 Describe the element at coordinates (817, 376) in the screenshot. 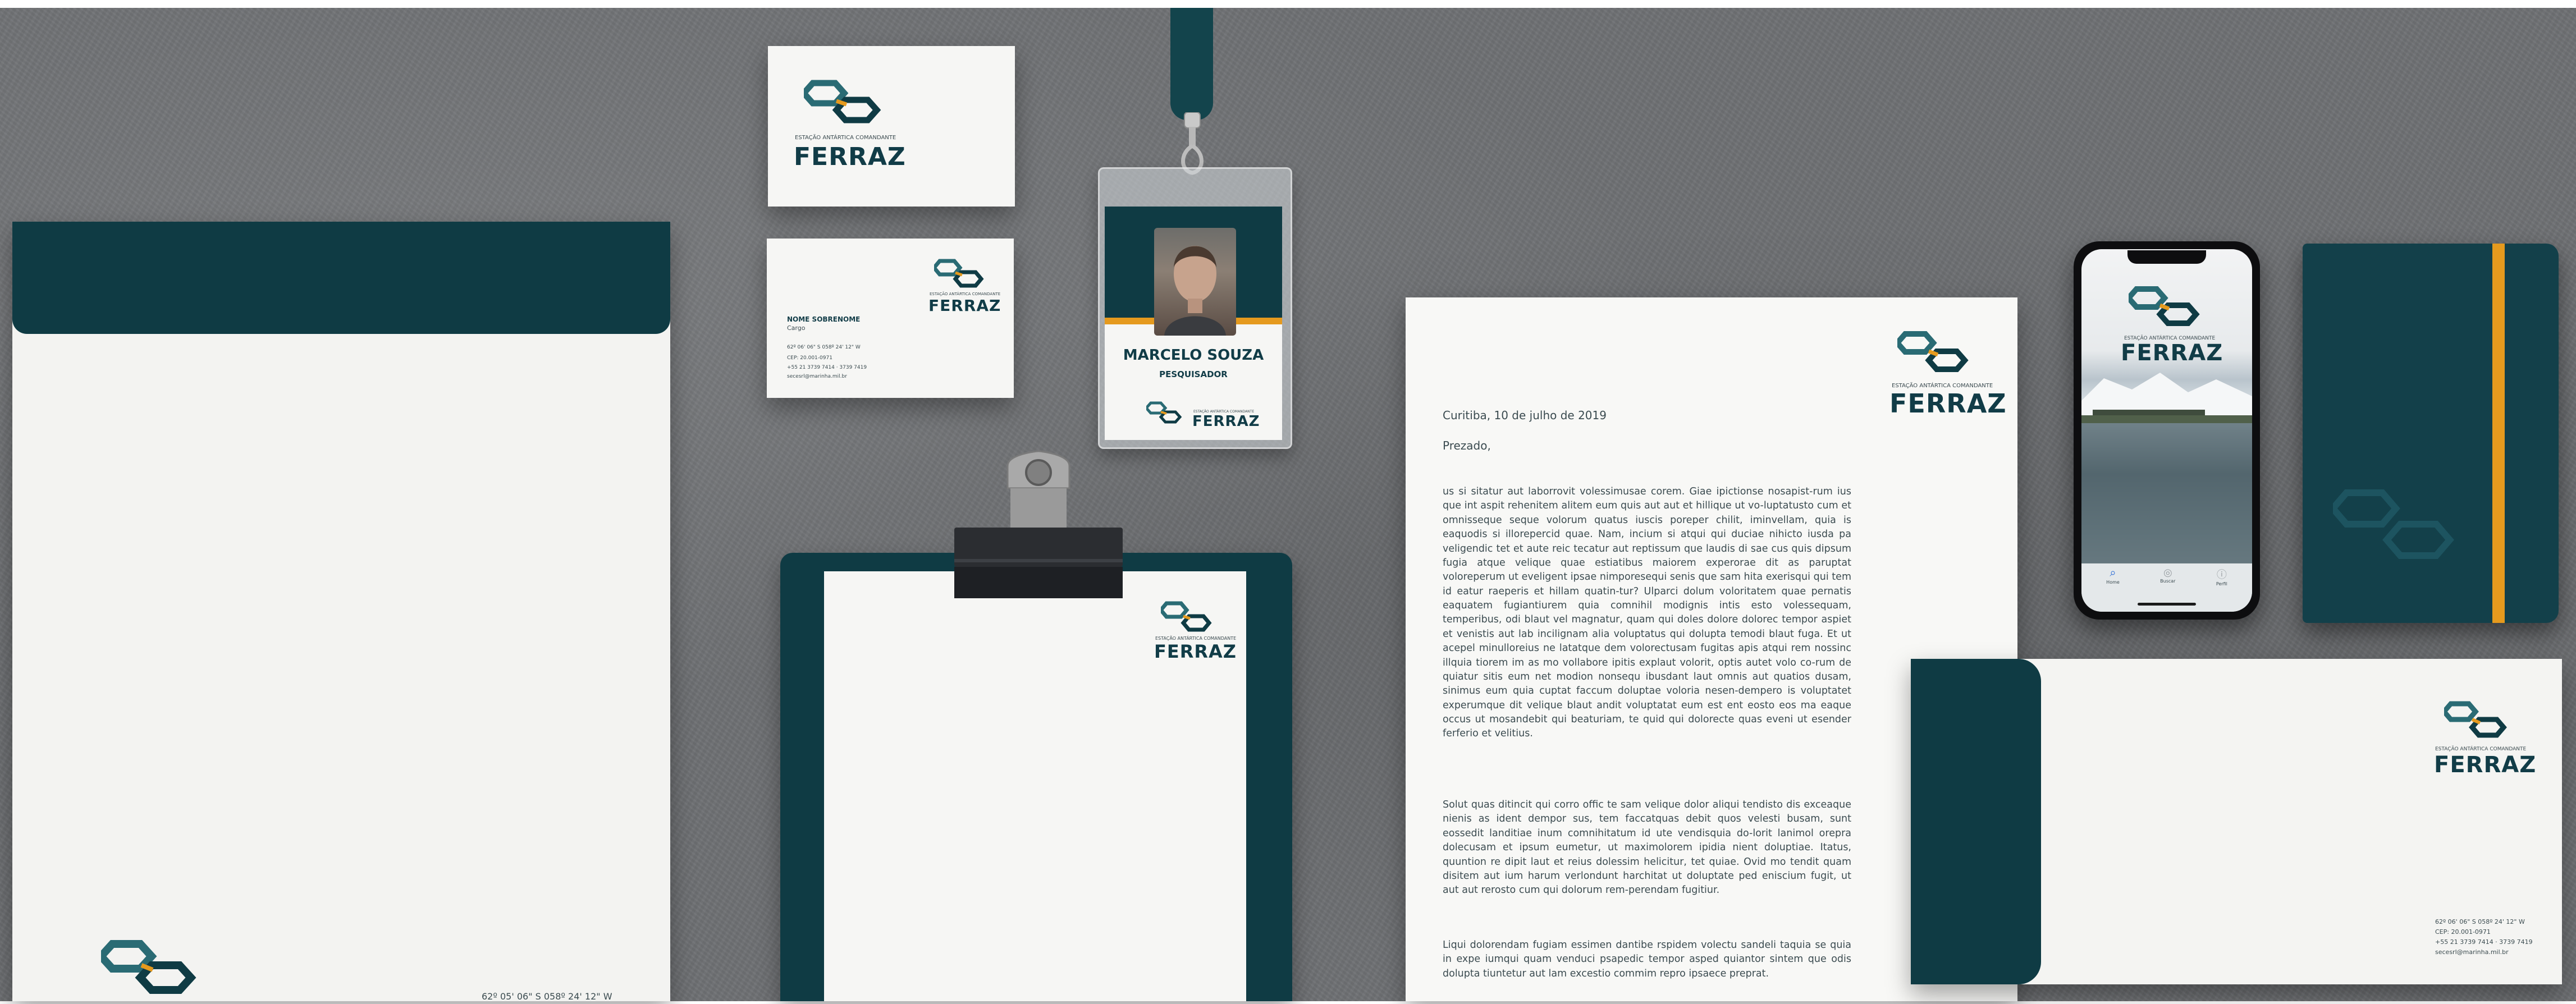

I see `card-back-email: secesrl@marinha.mil.br` at that location.